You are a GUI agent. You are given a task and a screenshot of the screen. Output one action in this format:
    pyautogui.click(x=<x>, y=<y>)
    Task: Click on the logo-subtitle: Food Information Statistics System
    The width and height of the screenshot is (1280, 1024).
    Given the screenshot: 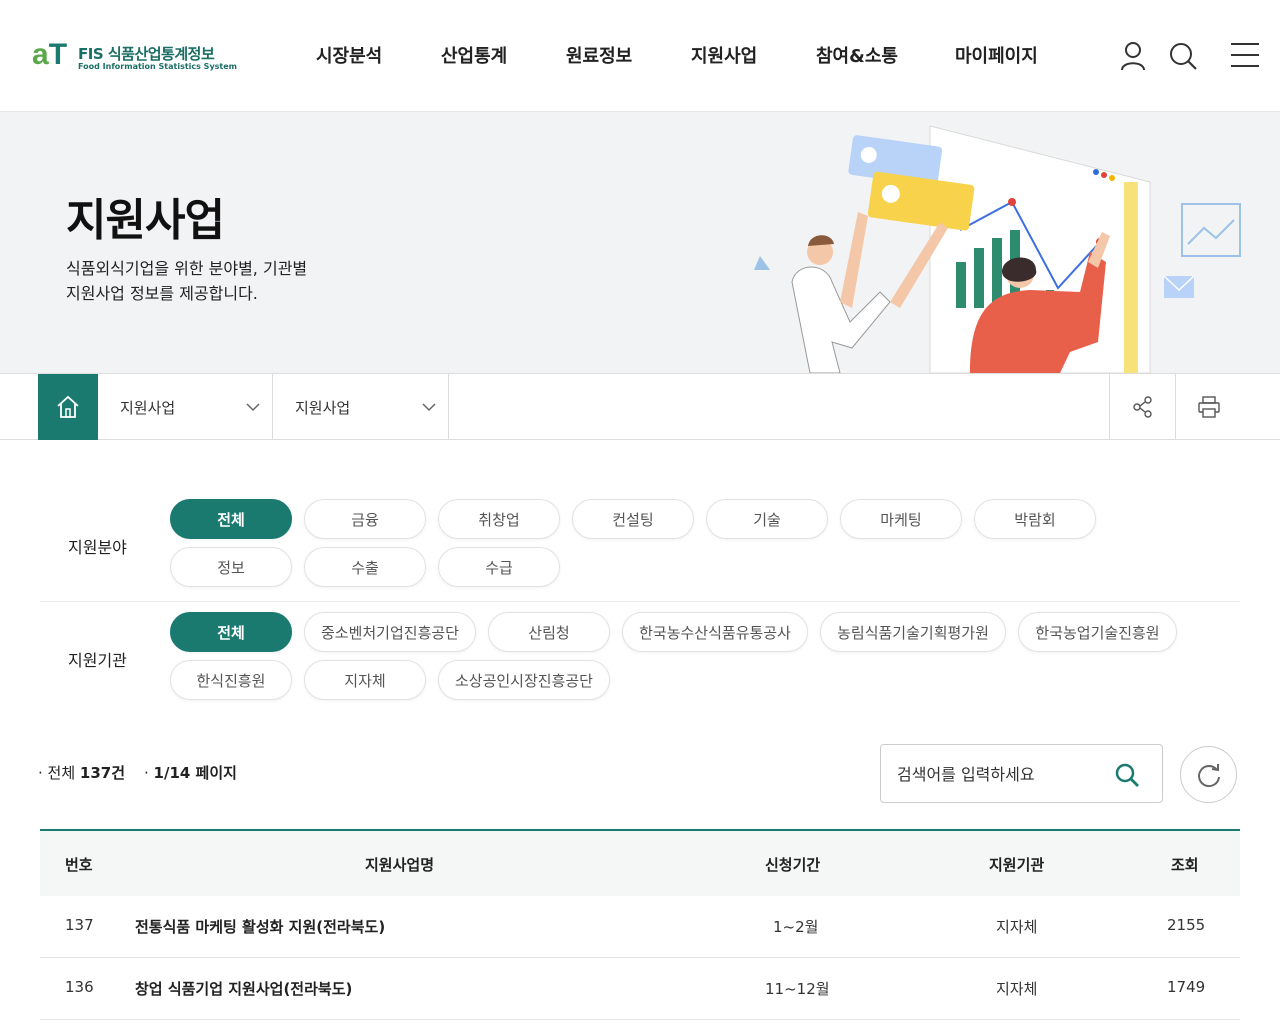 What is the action you would take?
    pyautogui.click(x=158, y=66)
    